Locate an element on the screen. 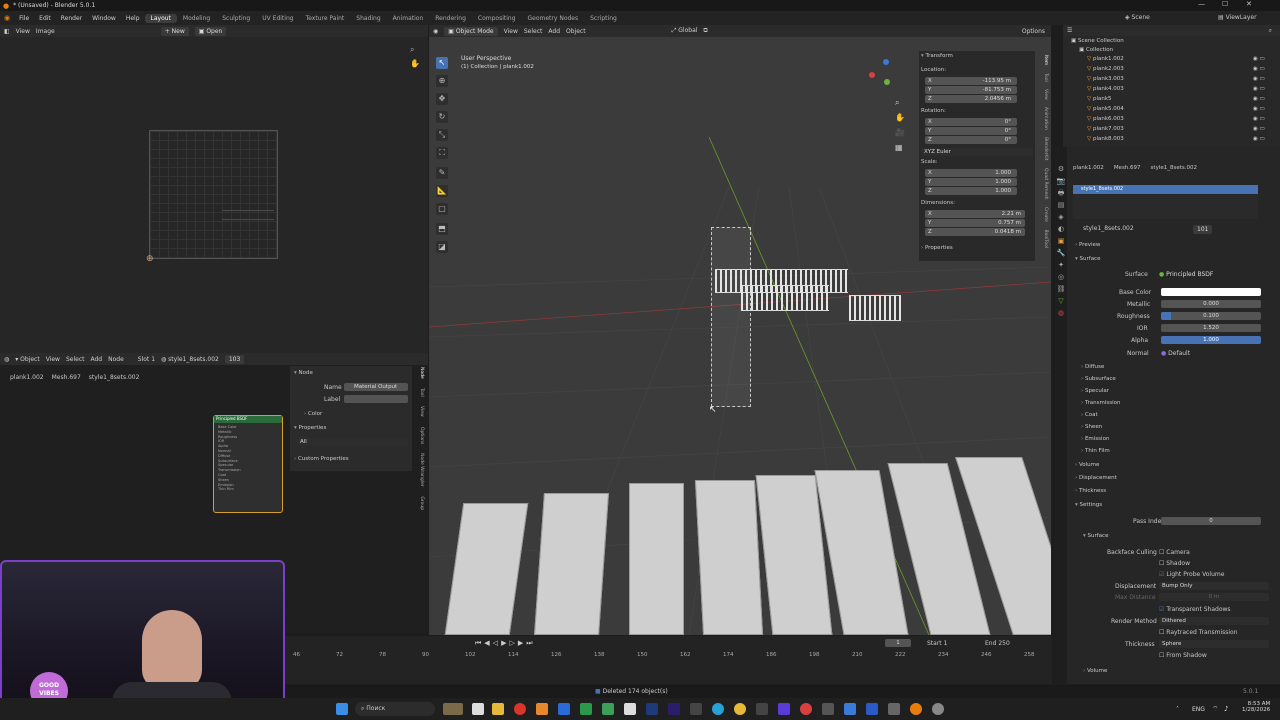  blender-menu-icon: ◉ is located at coordinates (7, 18).